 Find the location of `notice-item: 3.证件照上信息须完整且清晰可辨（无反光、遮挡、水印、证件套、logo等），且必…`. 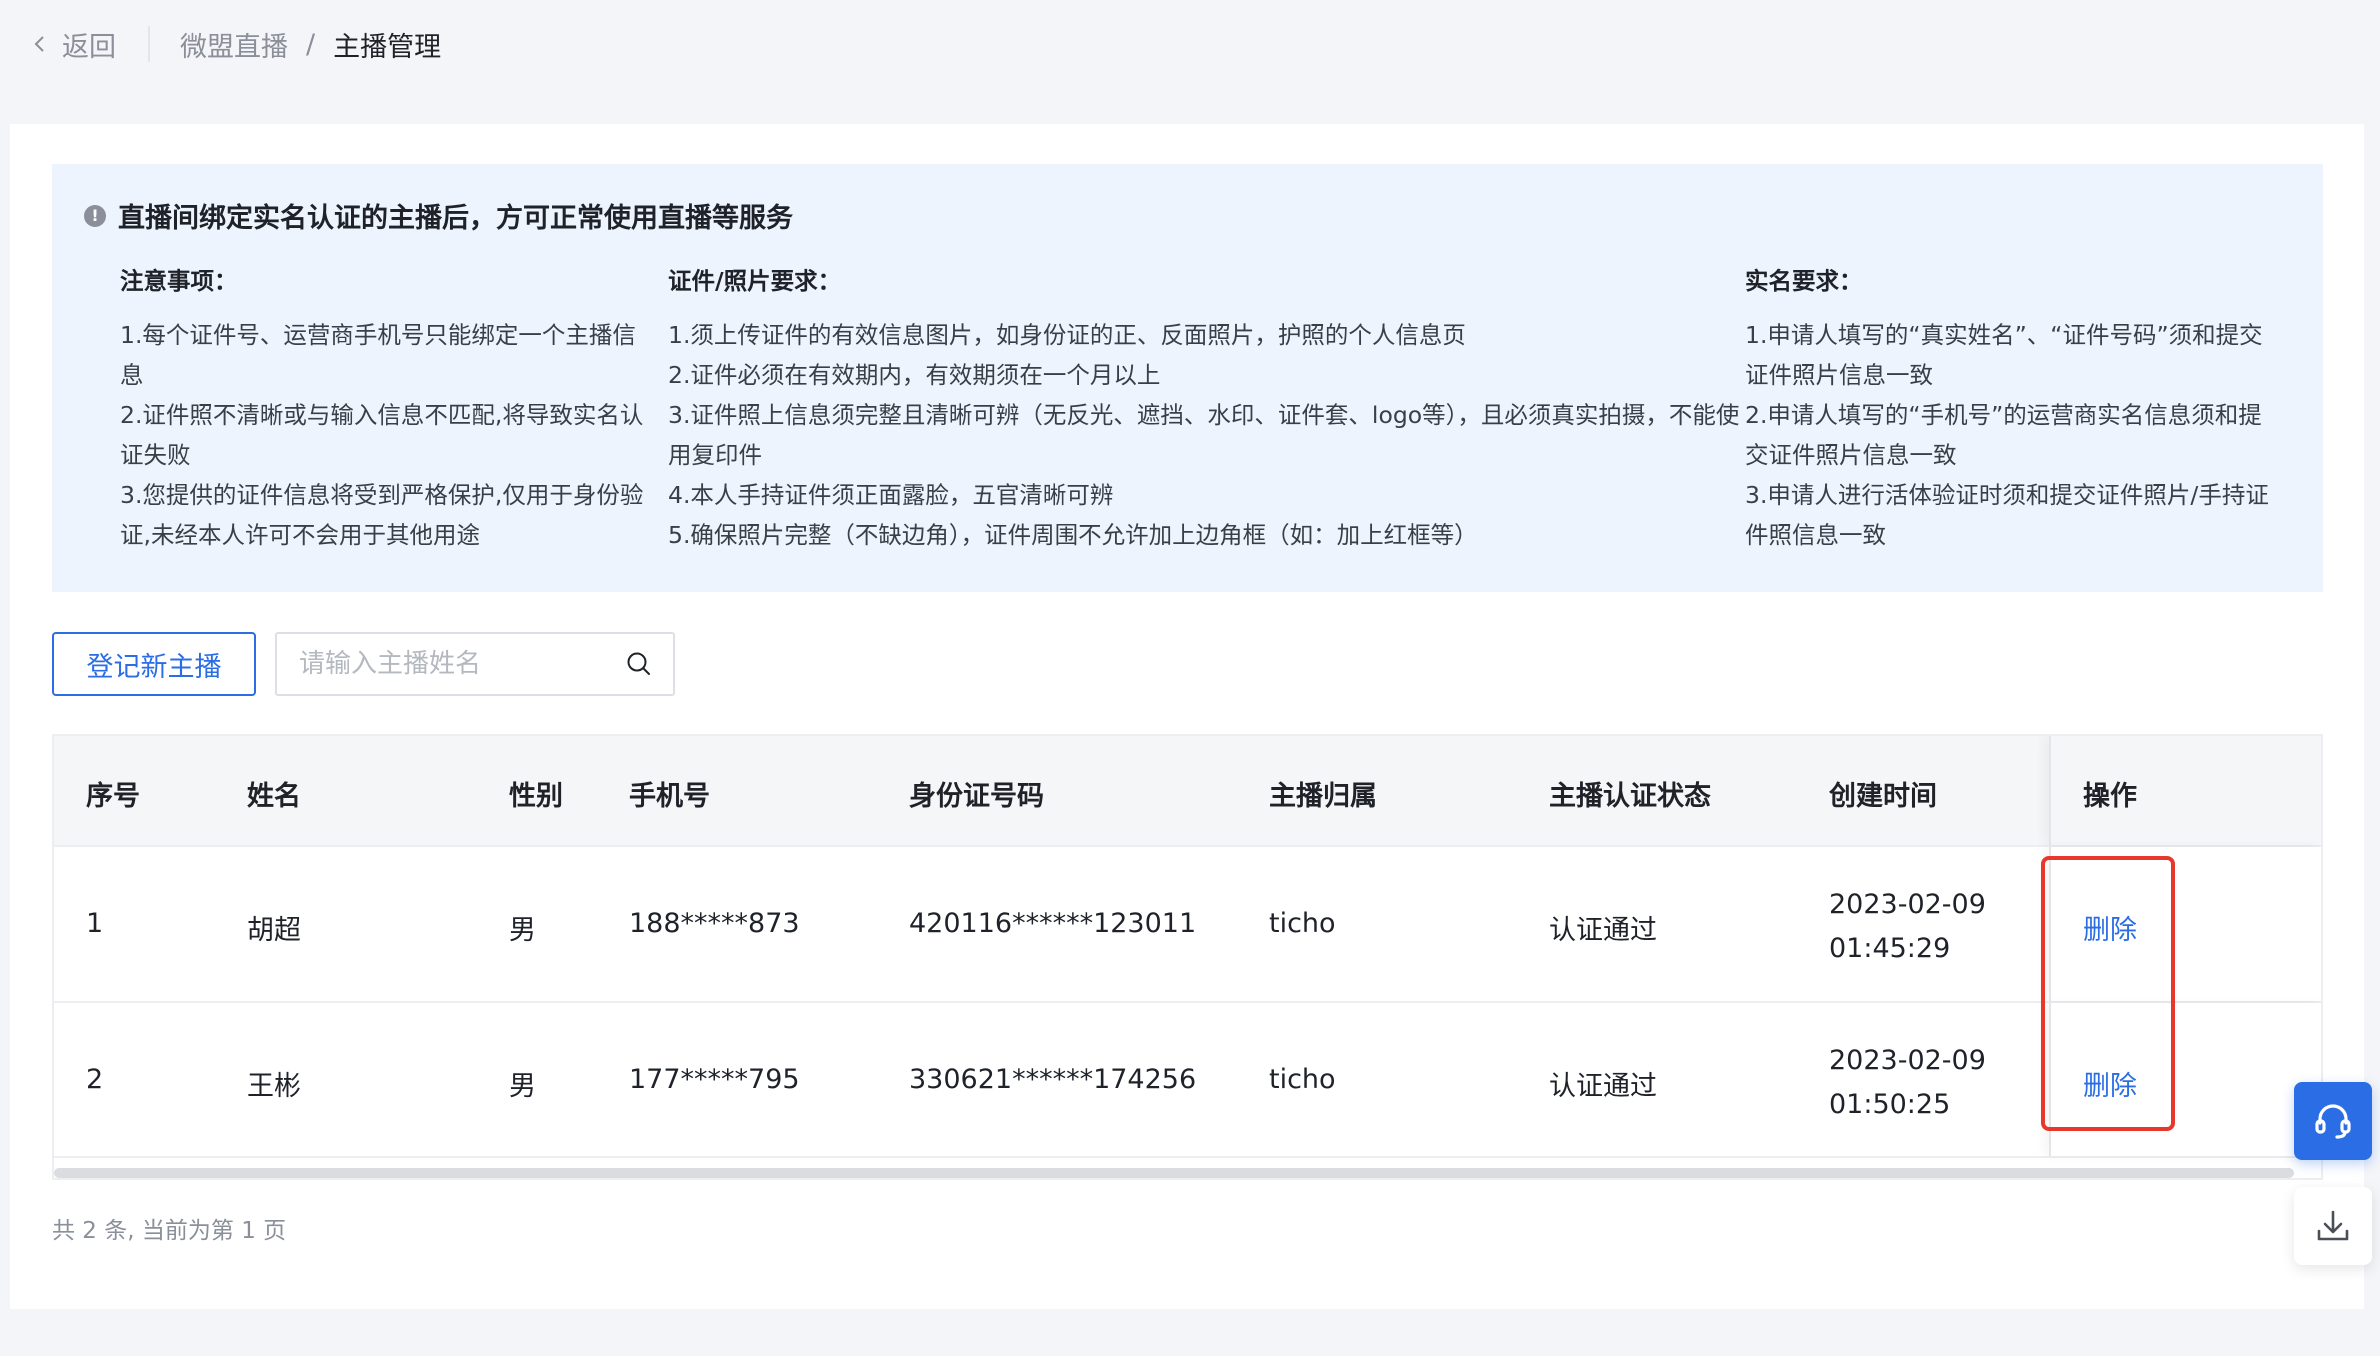

notice-item: 3.证件照上信息须完整且清晰可辨（无反光、遮挡、水印、证件套、logo等），且必… is located at coordinates (1204, 435).